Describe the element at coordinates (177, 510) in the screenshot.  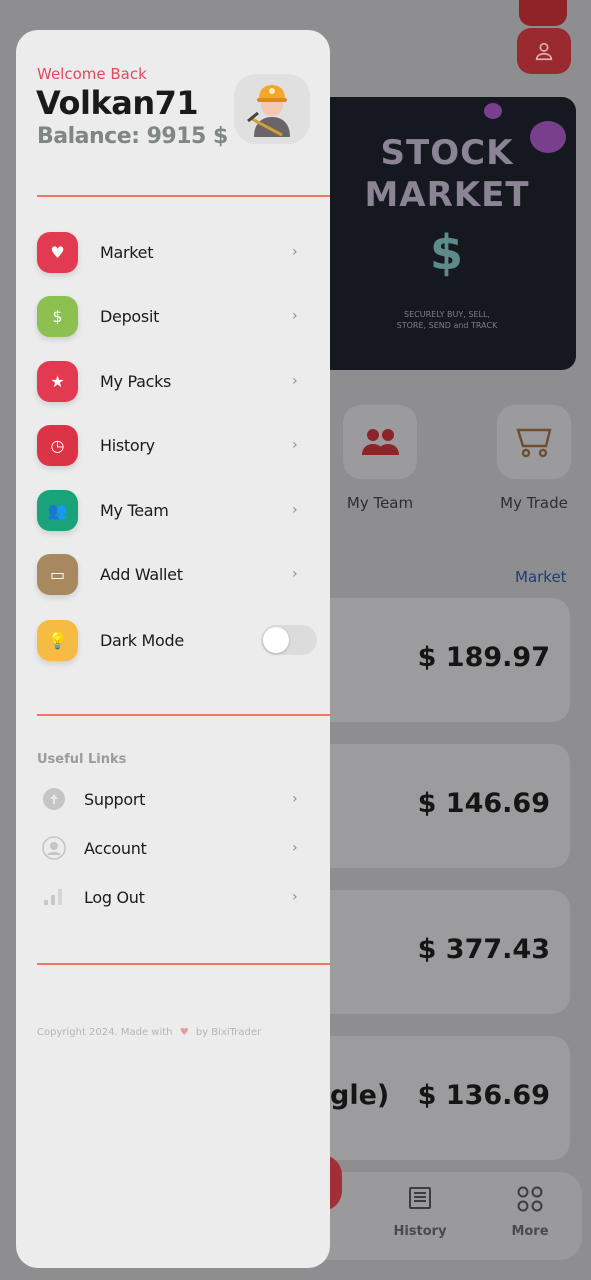
I see `menu-item-my-team: 👥 My Team ›` at that location.